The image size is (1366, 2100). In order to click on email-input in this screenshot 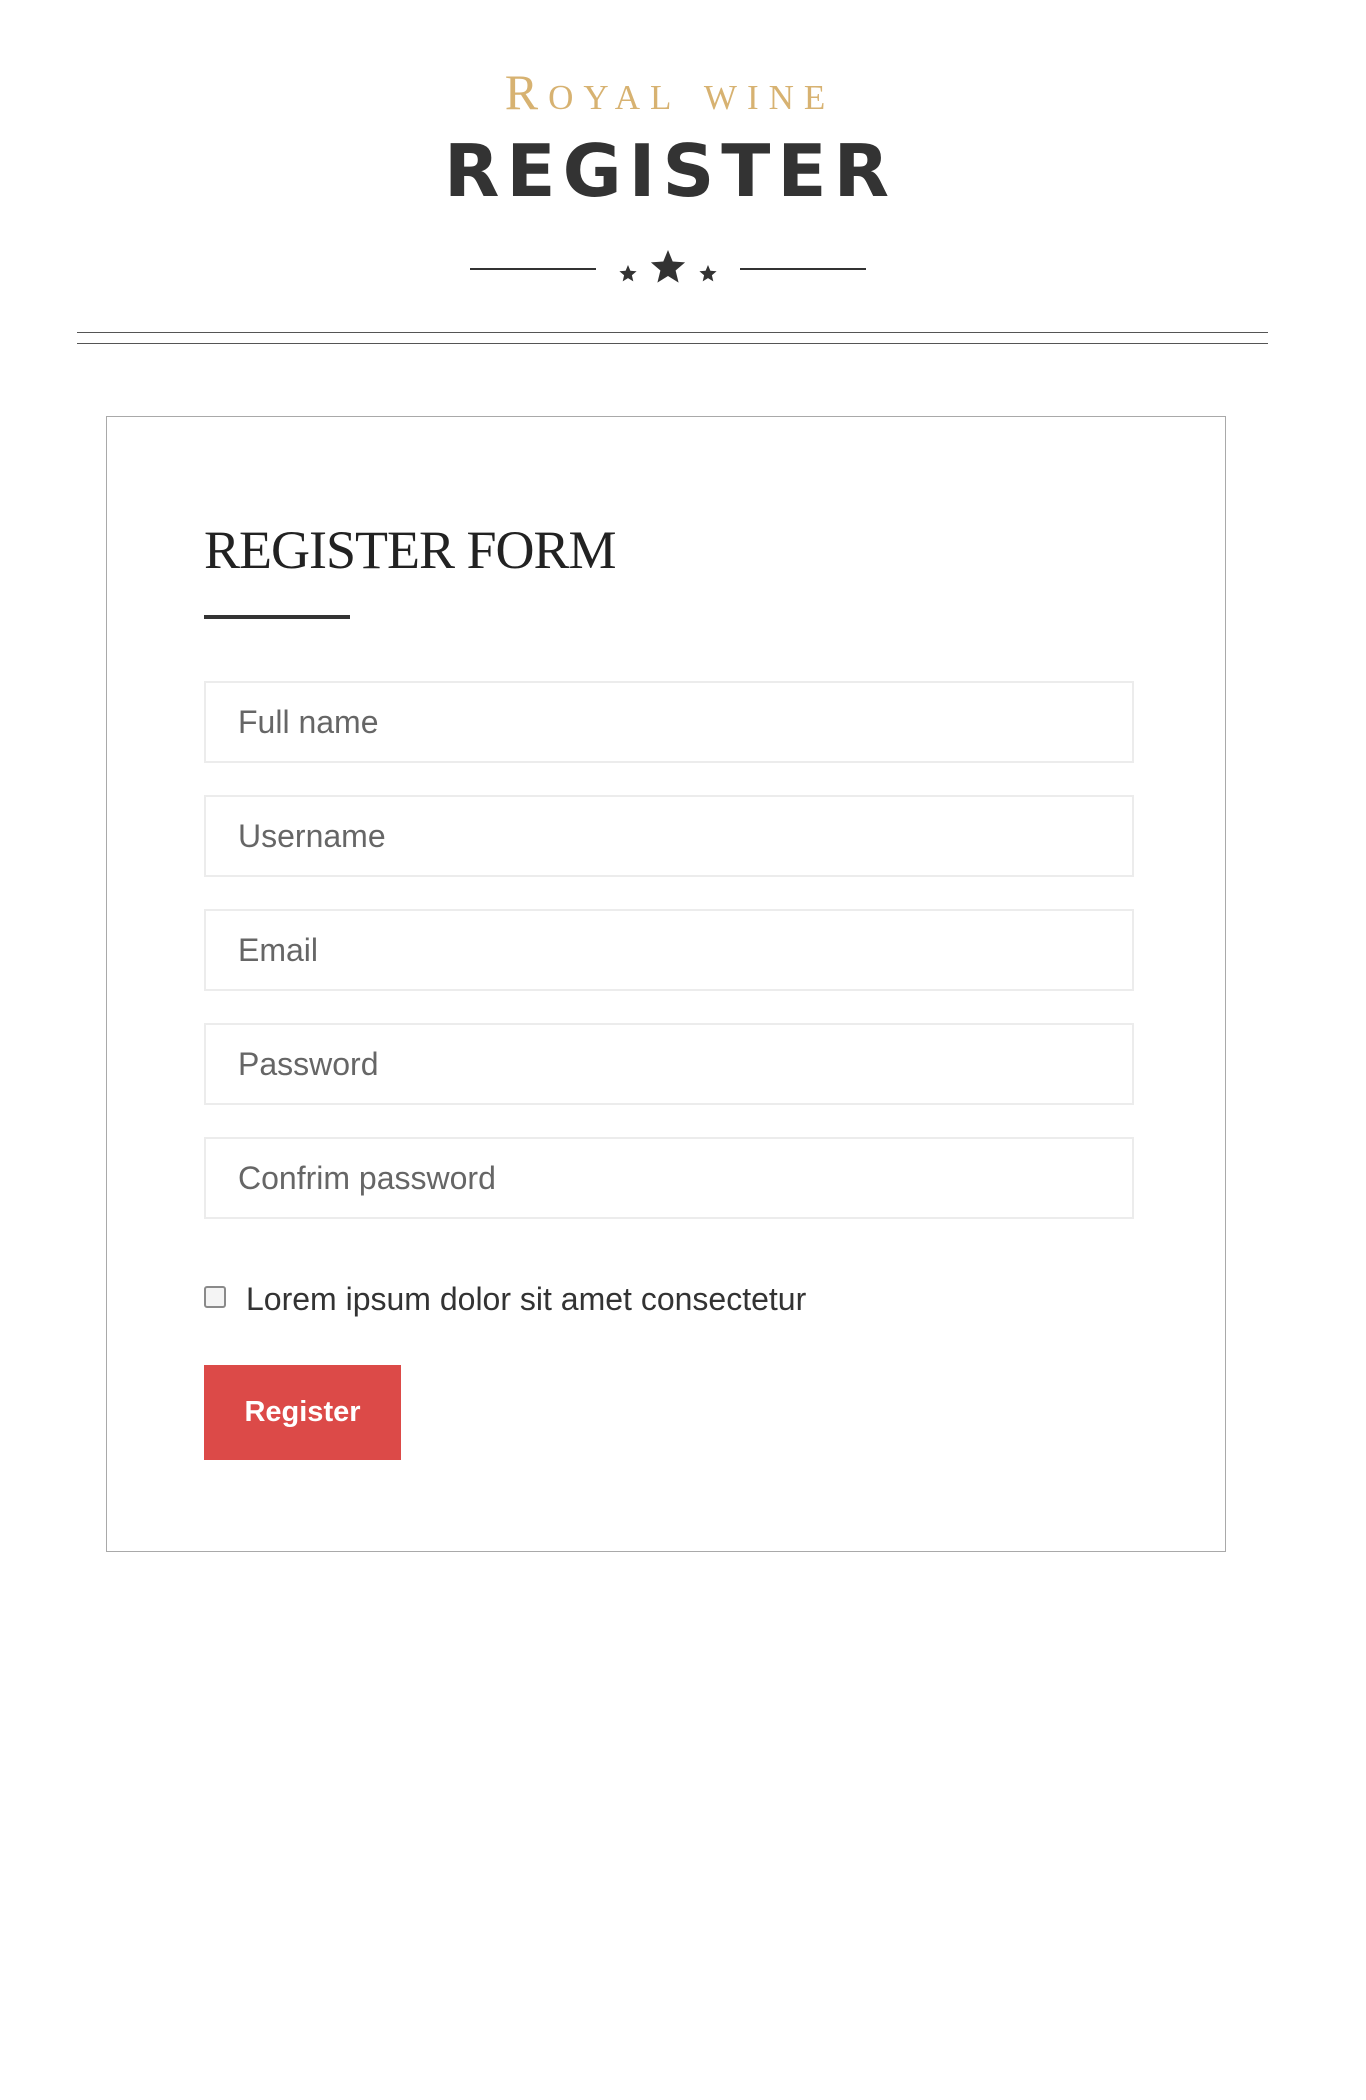, I will do `click(669, 950)`.